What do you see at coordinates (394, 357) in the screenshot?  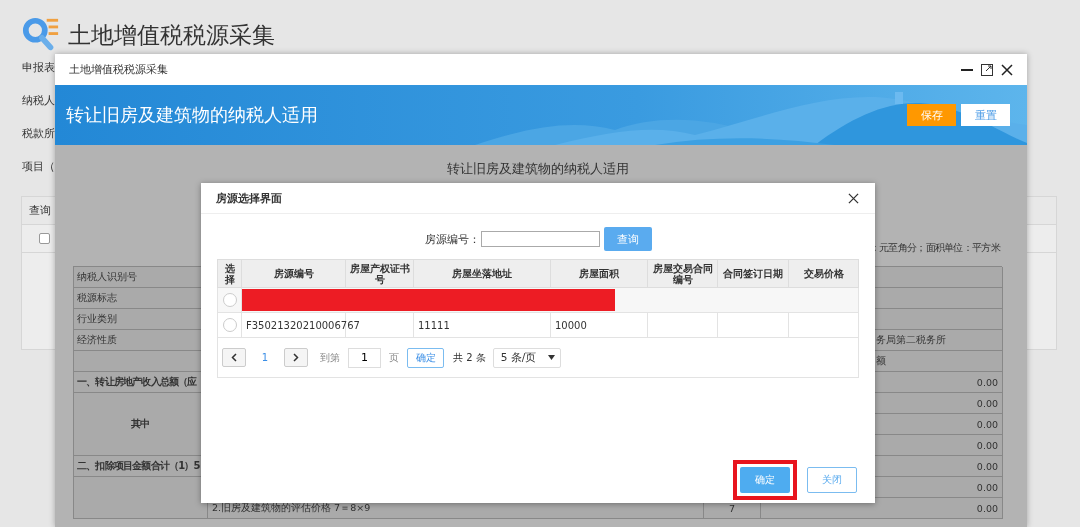 I see `page-unit: 页` at bounding box center [394, 357].